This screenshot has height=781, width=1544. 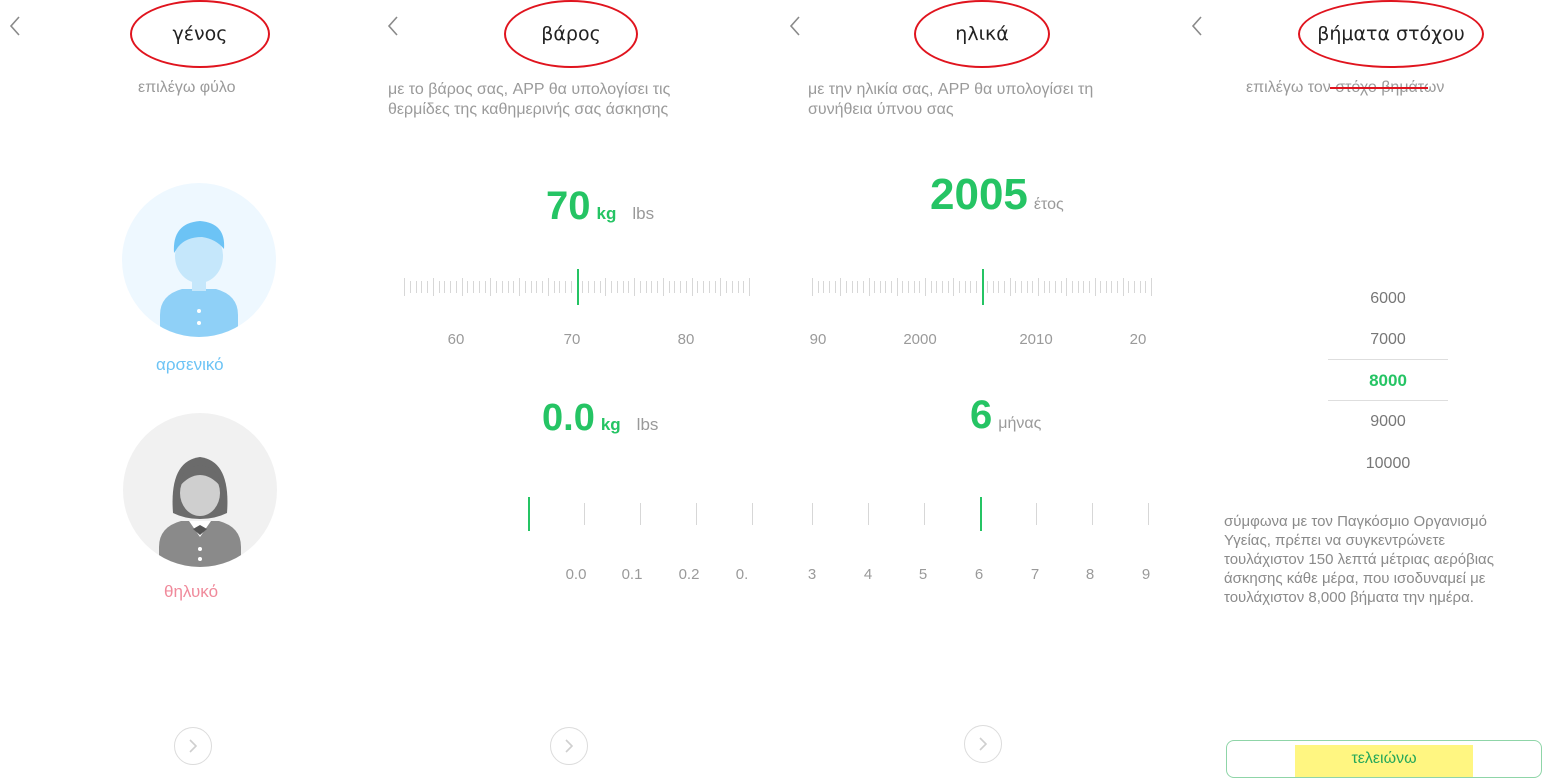 I want to click on weight-fraction-slider, so click(x=648, y=514).